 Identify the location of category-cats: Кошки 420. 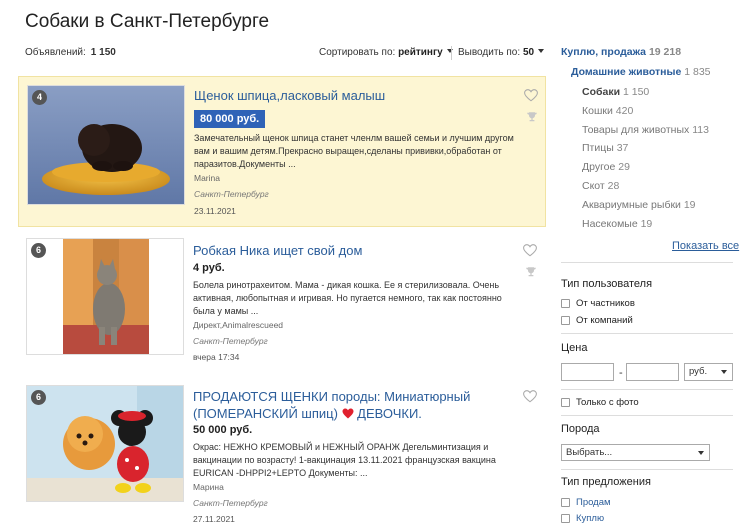
(607, 111).